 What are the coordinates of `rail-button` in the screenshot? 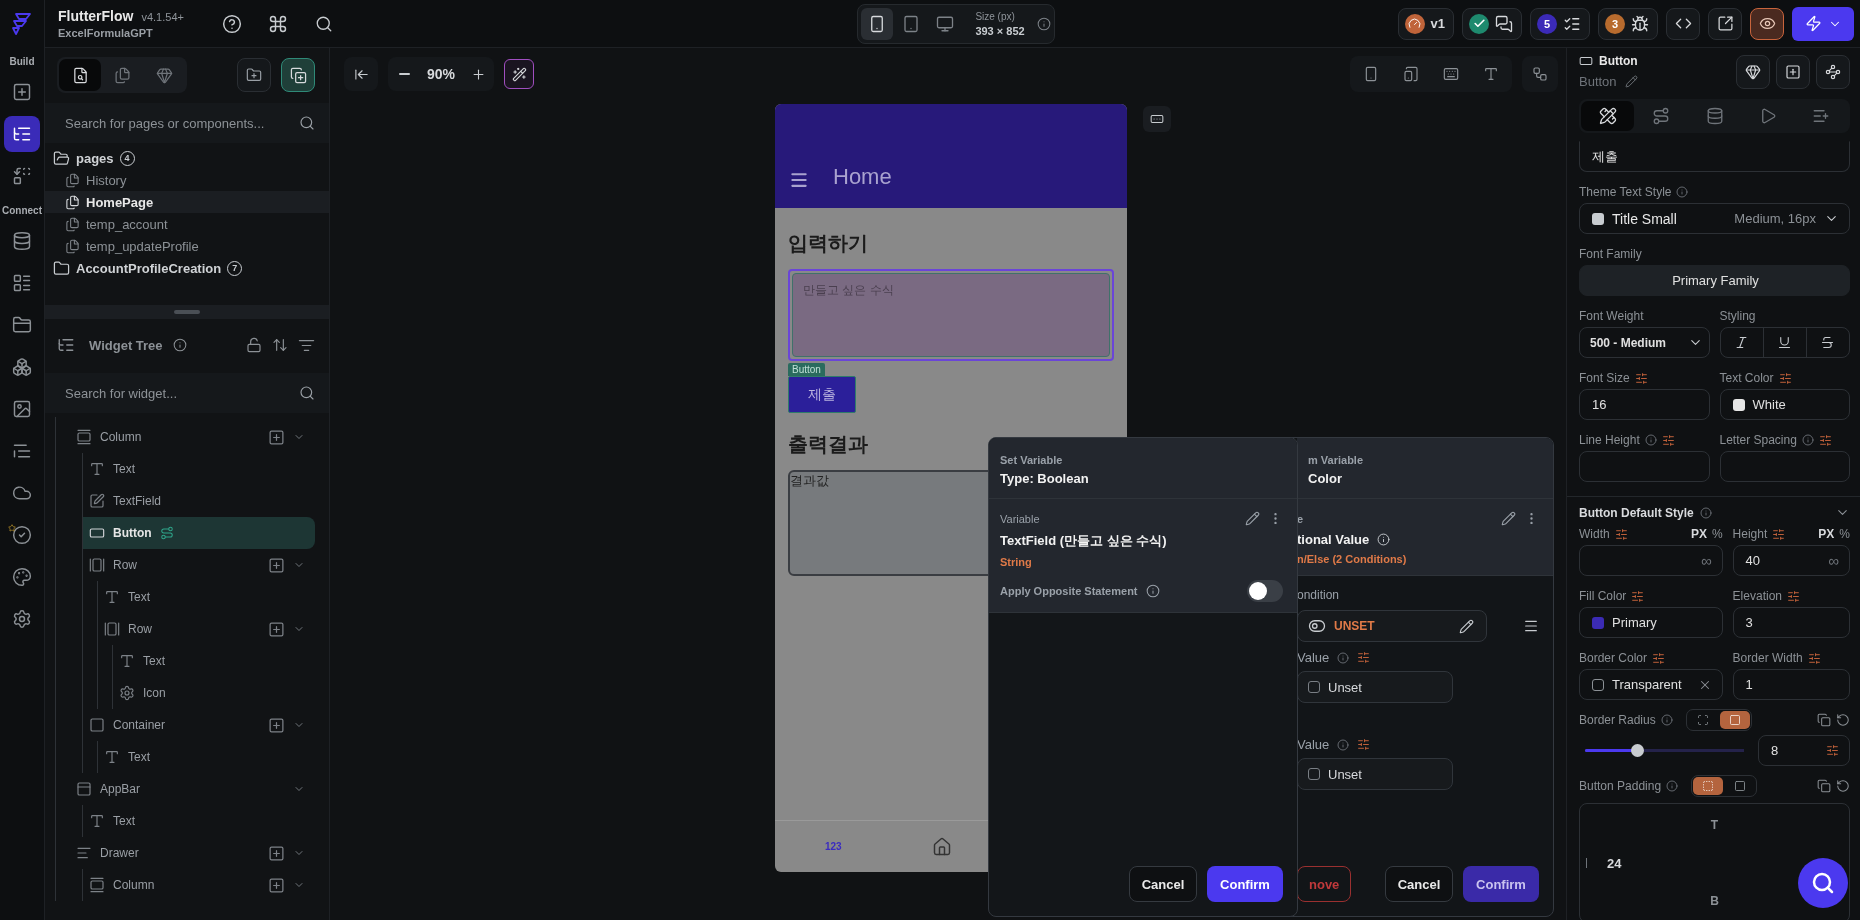 It's located at (22, 134).